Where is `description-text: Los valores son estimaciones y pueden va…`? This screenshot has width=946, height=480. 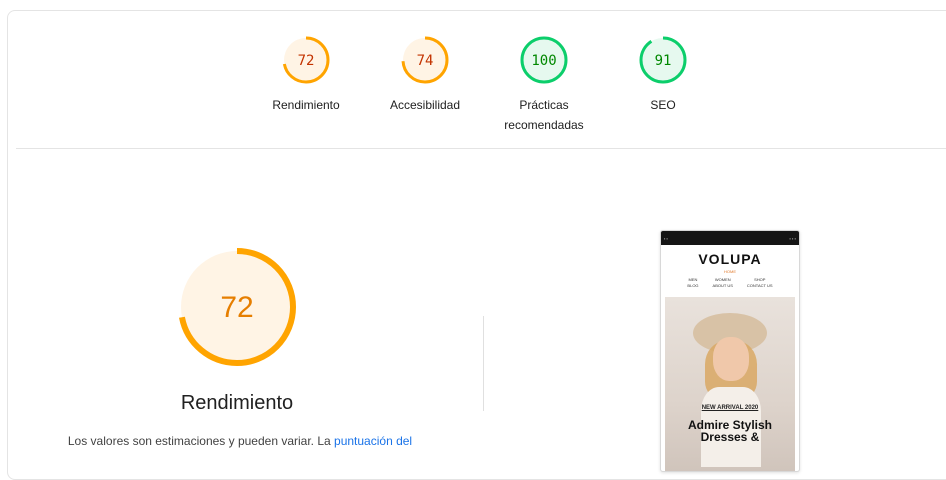
description-text: Los valores son estimaciones y pueden va… is located at coordinates (201, 441).